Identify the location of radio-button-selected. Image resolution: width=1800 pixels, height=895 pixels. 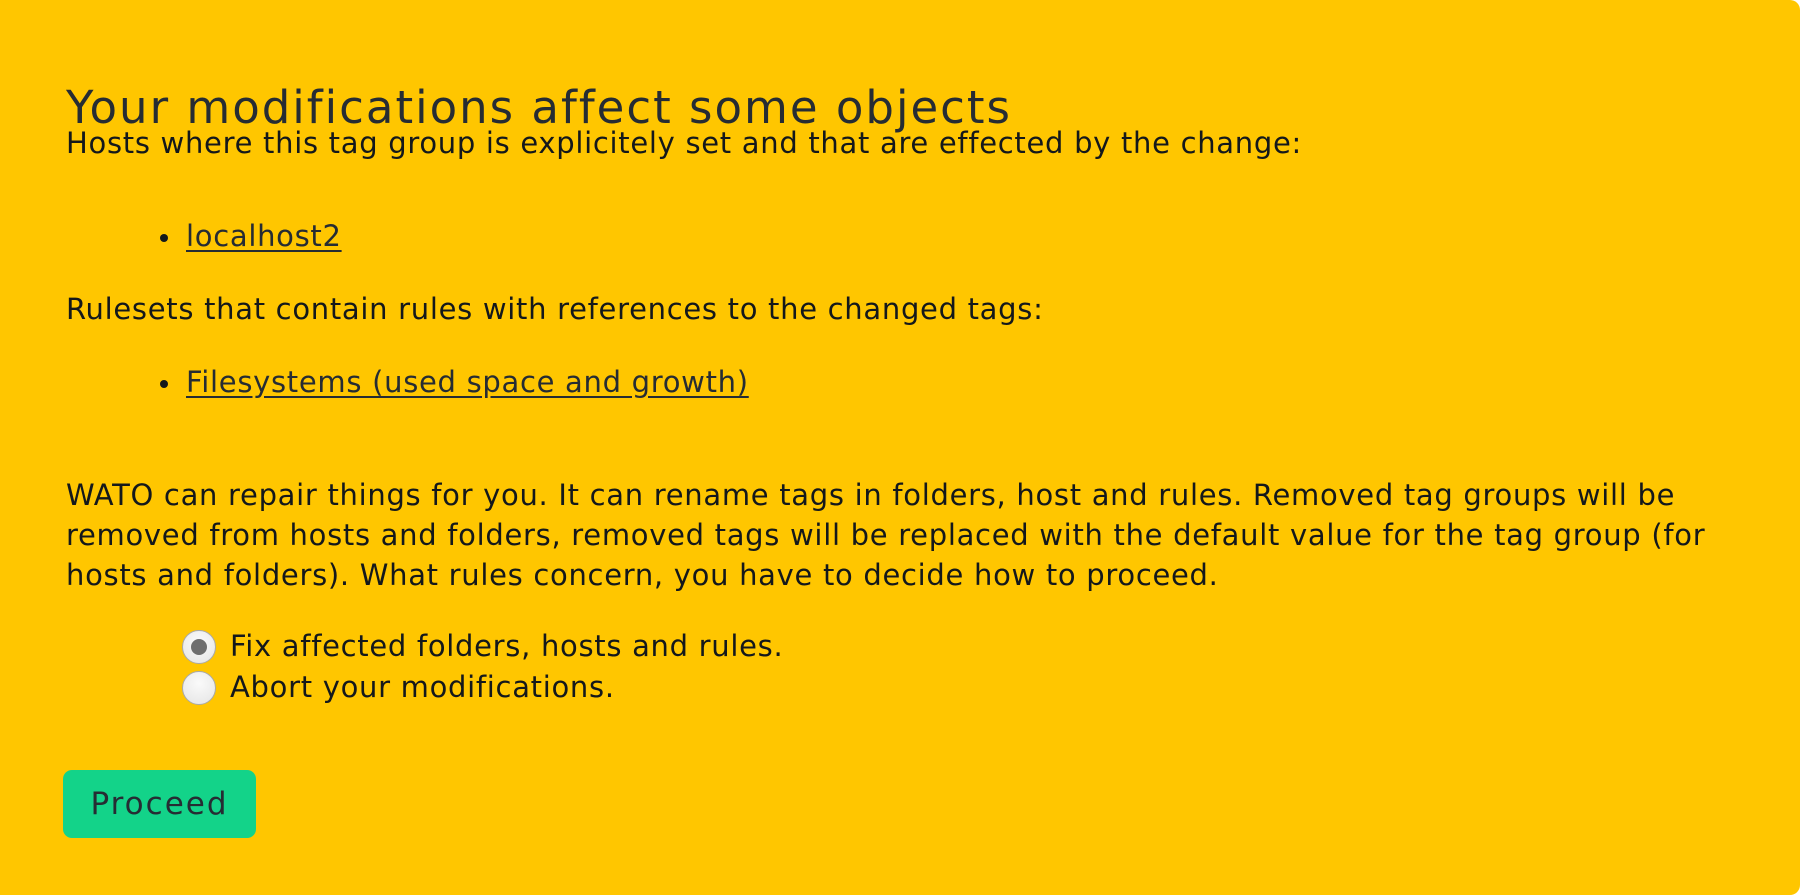
(199, 646).